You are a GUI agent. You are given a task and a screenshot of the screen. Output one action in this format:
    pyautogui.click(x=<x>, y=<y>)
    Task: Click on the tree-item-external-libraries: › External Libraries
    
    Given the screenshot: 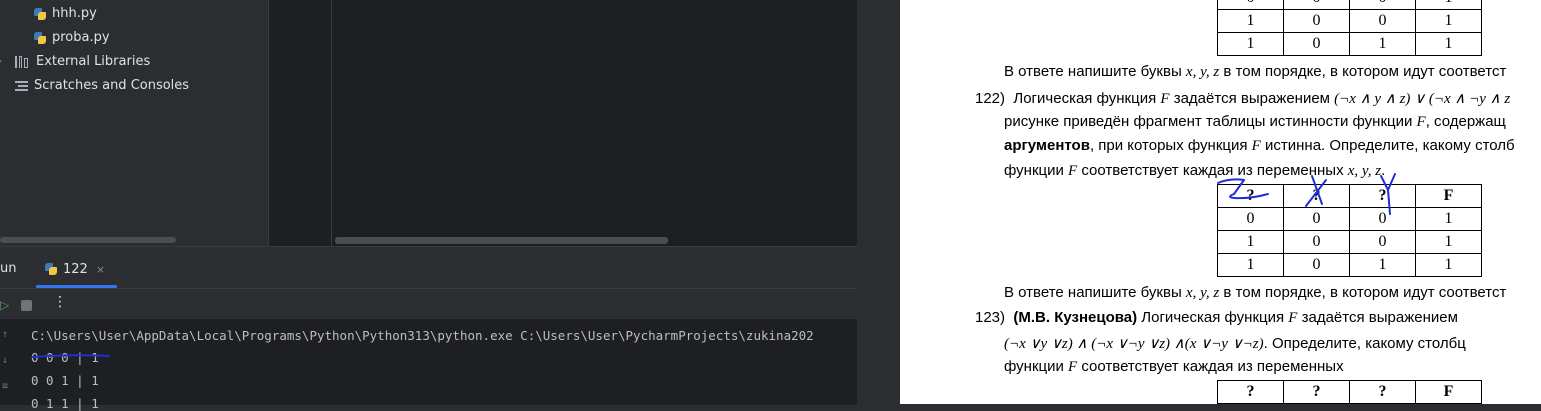 What is the action you would take?
    pyautogui.click(x=75, y=62)
    